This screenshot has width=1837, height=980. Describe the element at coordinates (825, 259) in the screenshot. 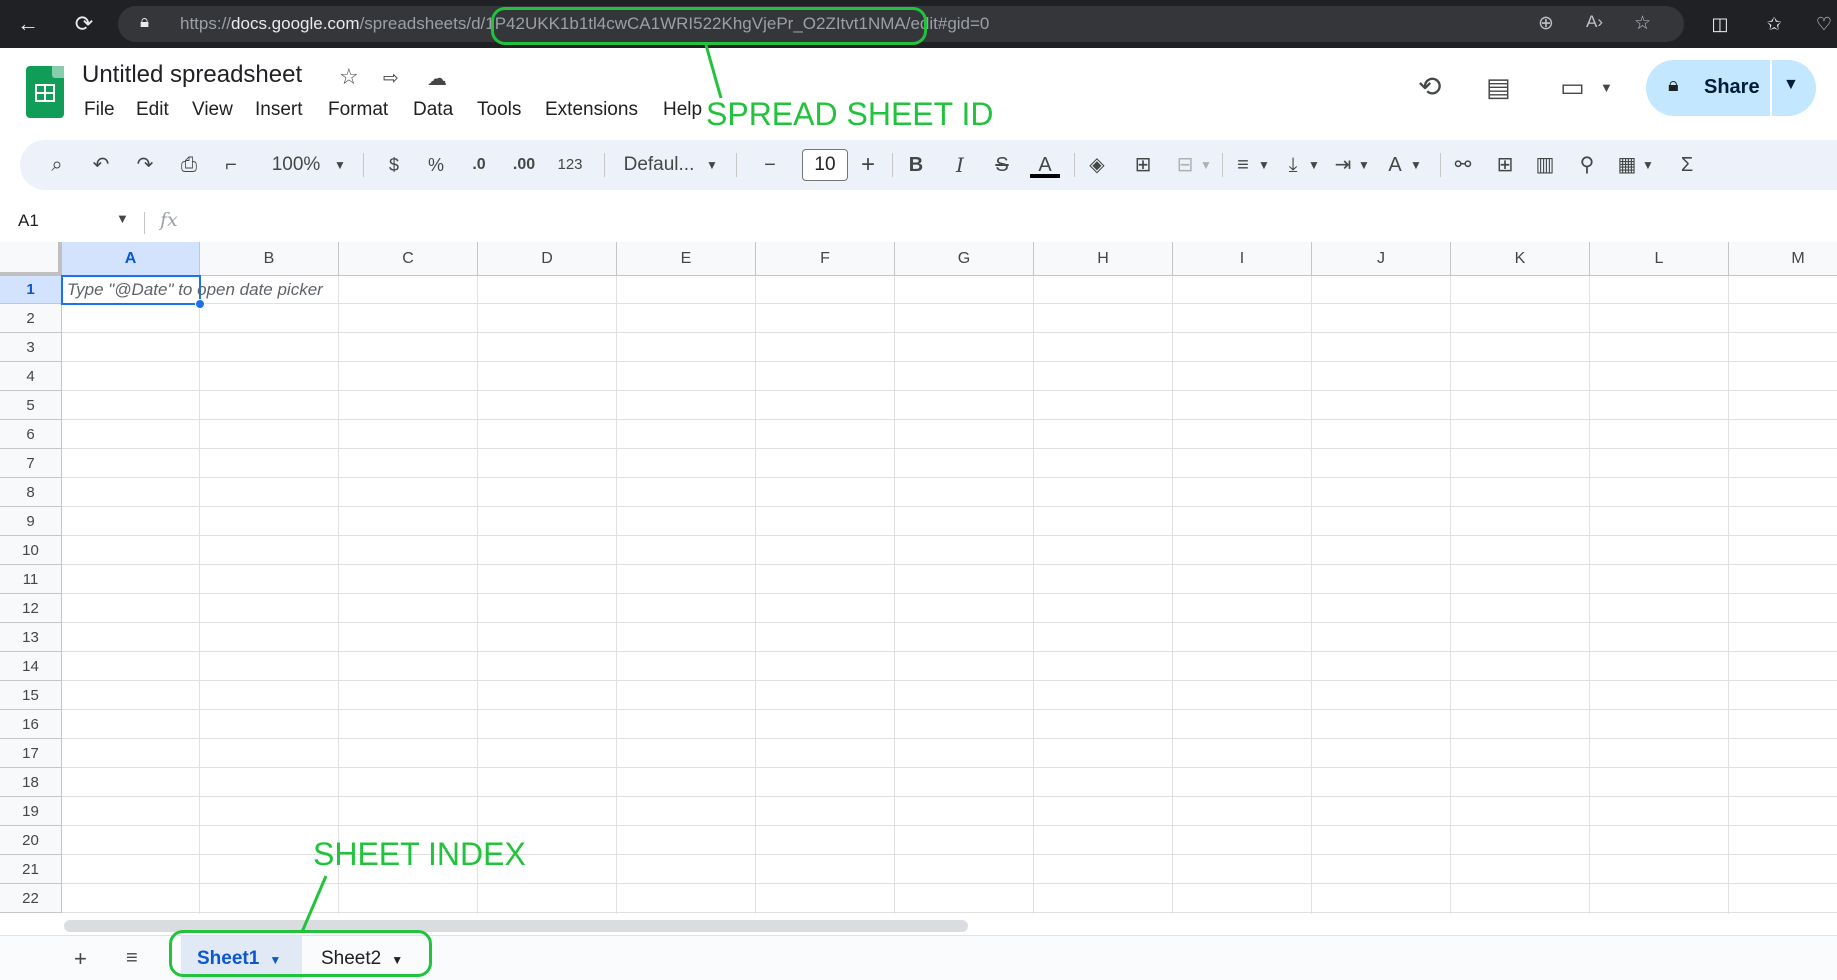

I see `column-header-f: F` at that location.